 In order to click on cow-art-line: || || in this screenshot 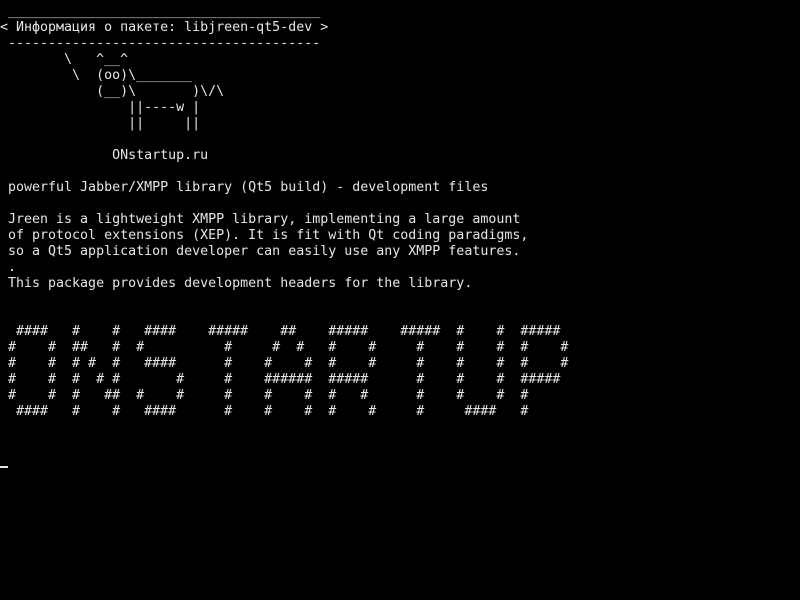, I will do `click(100, 123)`.